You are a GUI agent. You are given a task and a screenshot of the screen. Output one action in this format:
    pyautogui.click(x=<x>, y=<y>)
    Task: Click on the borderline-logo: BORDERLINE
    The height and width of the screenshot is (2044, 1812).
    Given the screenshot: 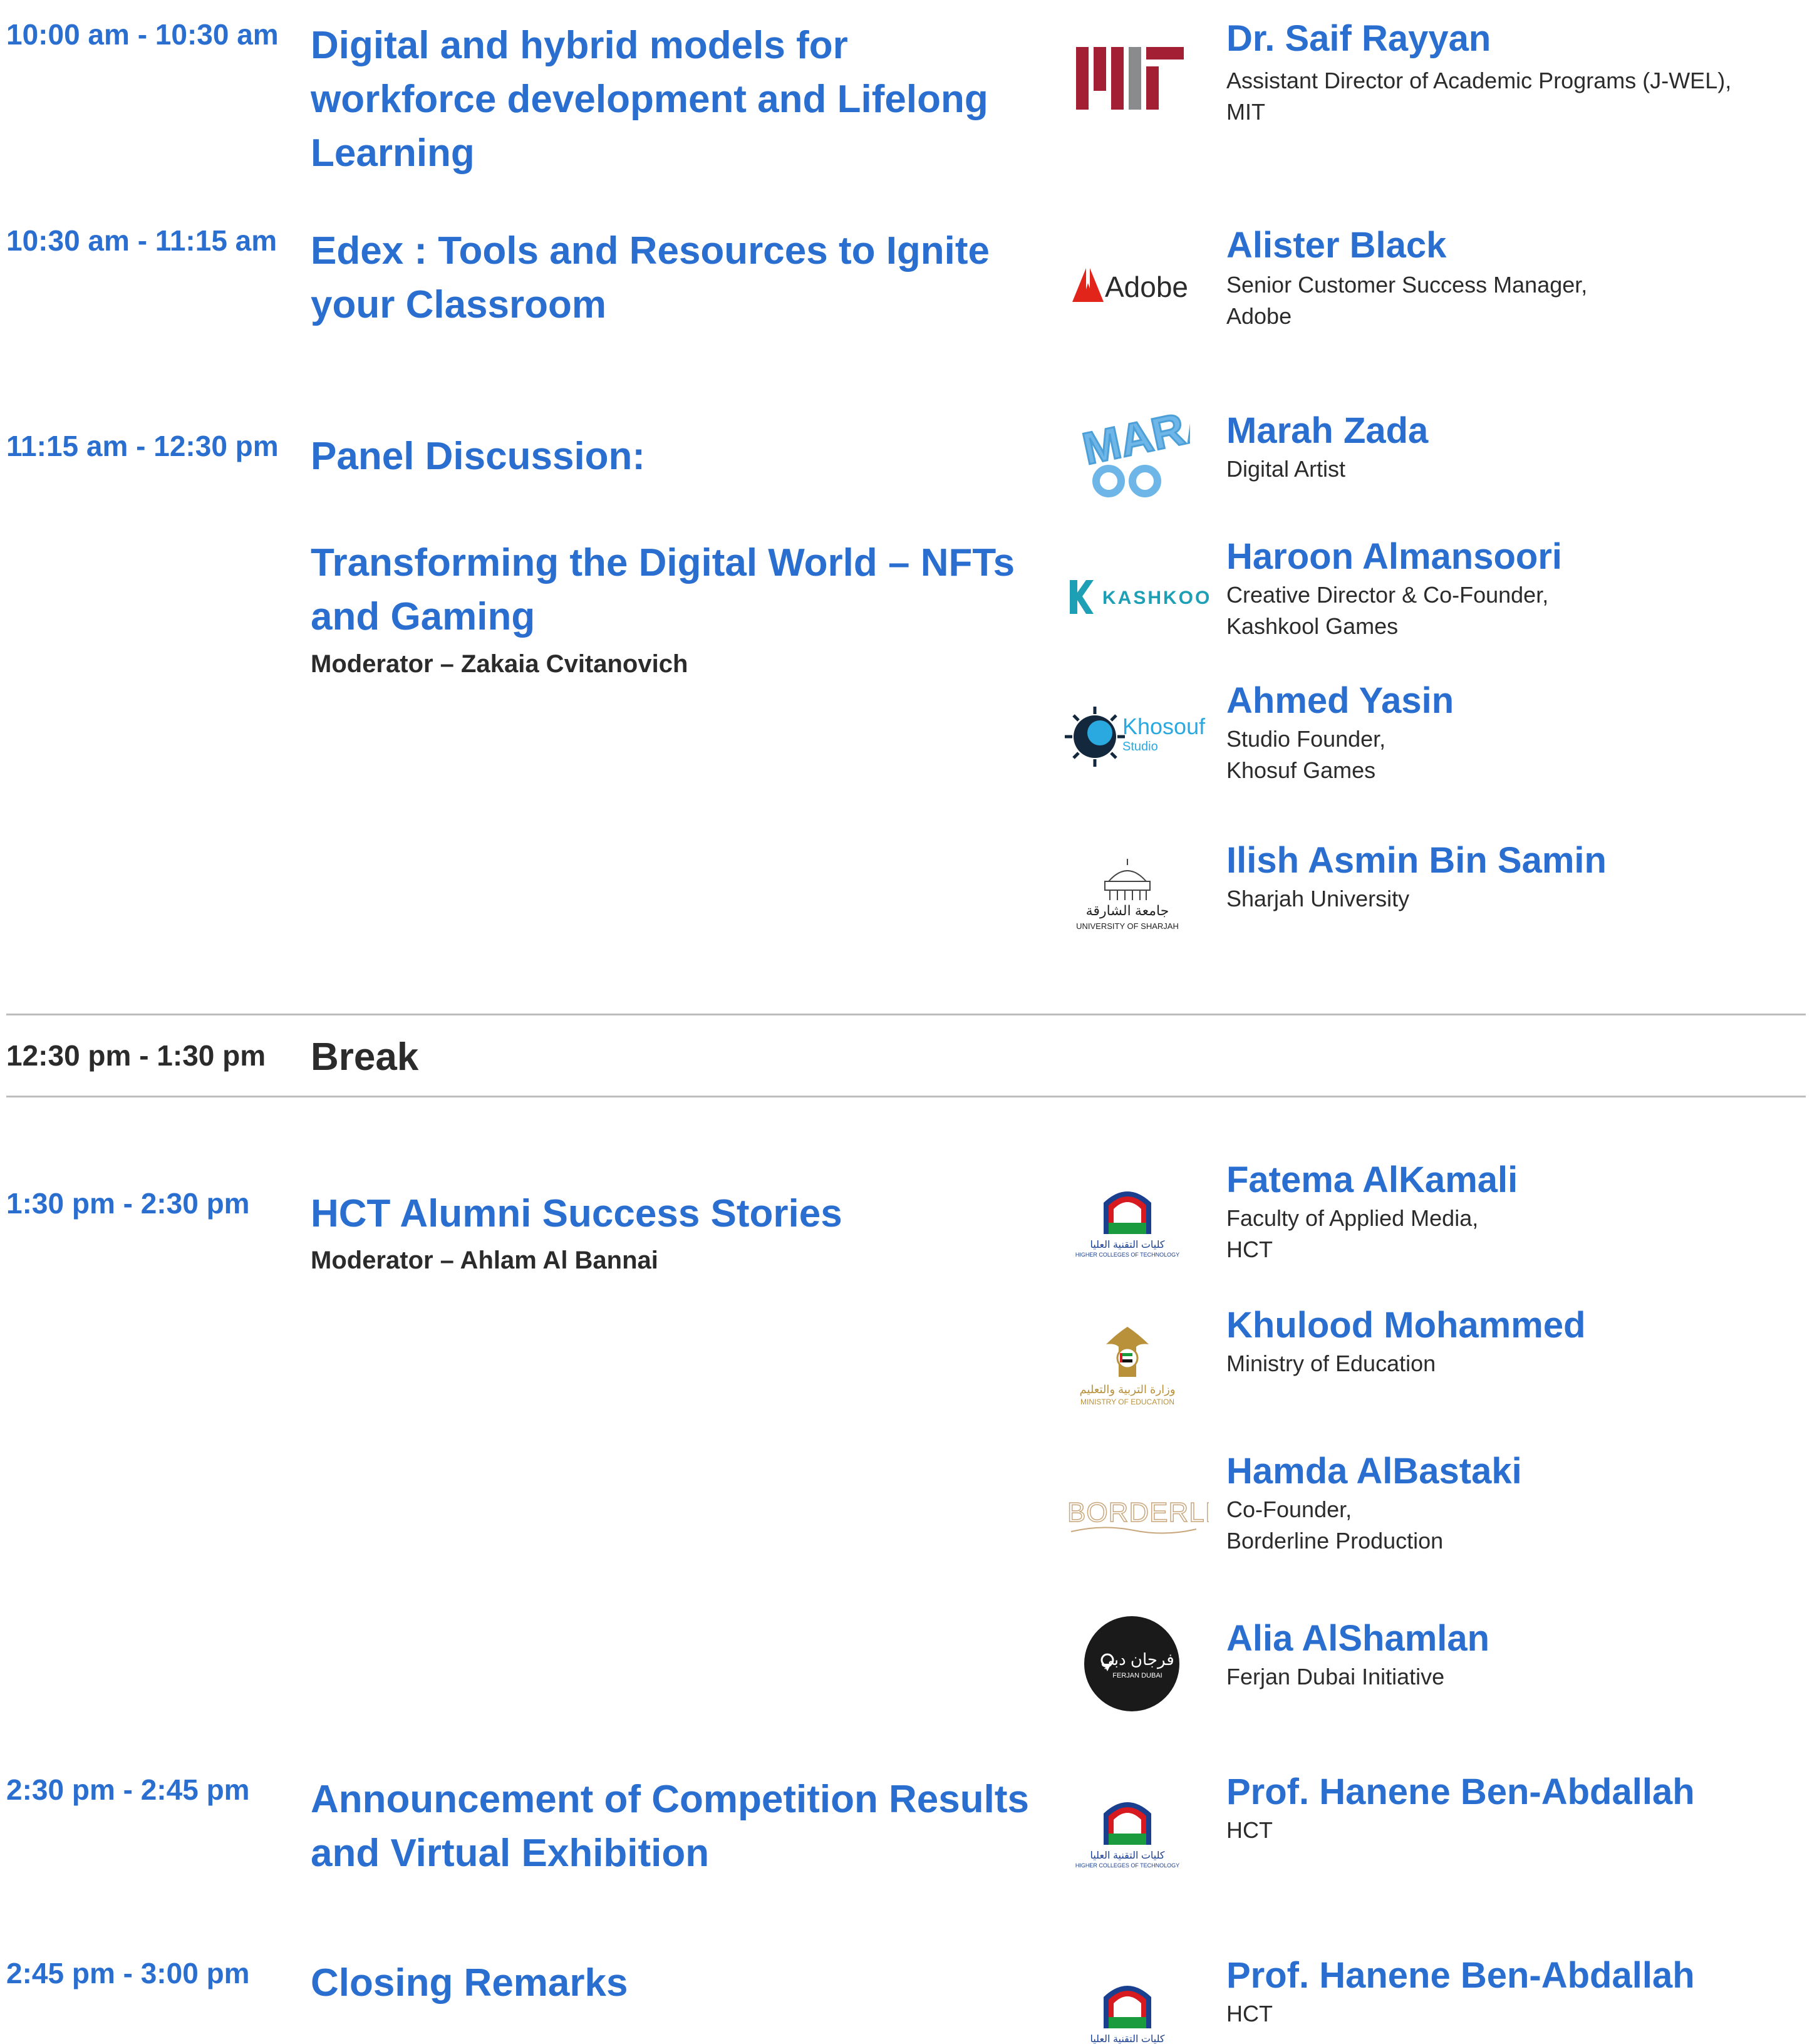 What is the action you would take?
    pyautogui.click(x=1159, y=1516)
    